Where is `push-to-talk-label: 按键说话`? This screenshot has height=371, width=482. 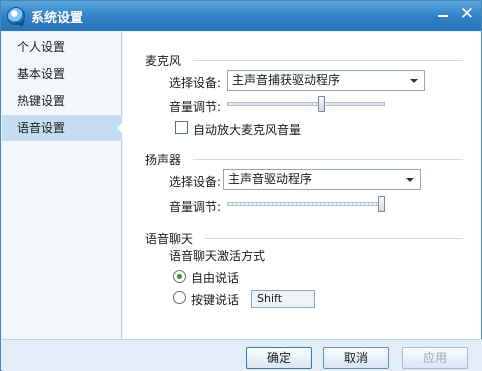
push-to-talk-label: 按键说话 is located at coordinates (215, 300).